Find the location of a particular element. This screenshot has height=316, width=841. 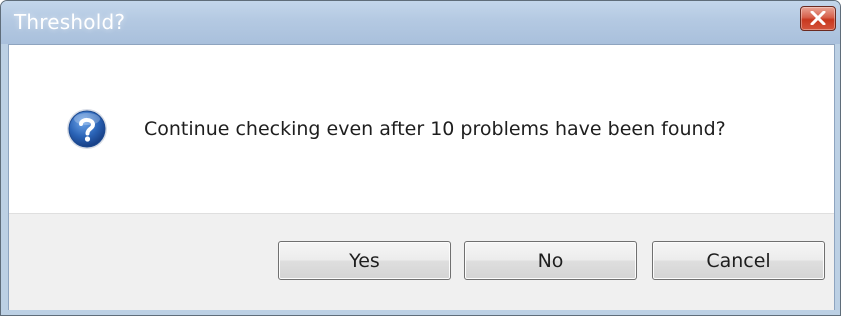

question-icon is located at coordinates (87, 129).